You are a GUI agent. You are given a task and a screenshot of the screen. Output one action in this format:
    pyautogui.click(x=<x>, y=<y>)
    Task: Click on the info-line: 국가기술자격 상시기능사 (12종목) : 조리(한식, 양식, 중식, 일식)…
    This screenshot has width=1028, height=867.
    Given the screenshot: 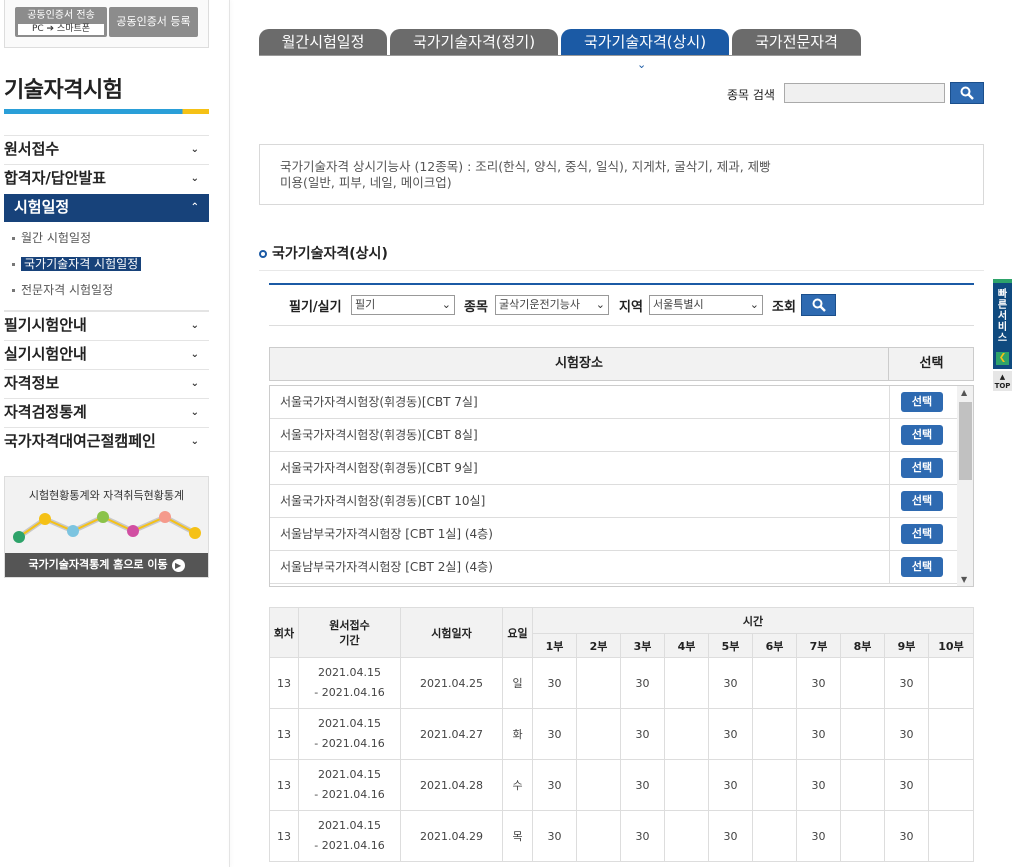 What is the action you would take?
    pyautogui.click(x=525, y=166)
    